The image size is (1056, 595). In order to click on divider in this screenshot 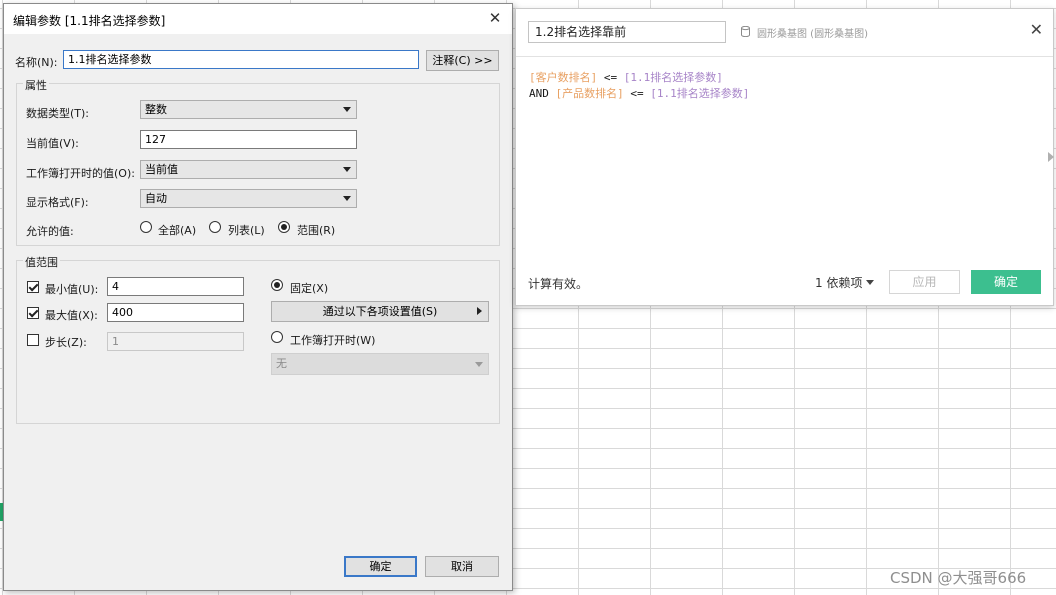, I will do `click(784, 56)`.